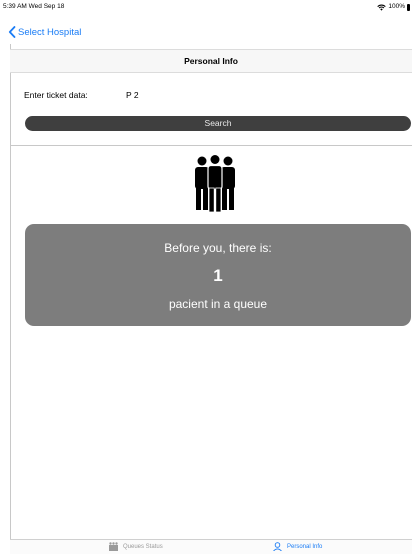 The height and width of the screenshot is (554, 412). I want to click on queue-count: 1, so click(218, 275).